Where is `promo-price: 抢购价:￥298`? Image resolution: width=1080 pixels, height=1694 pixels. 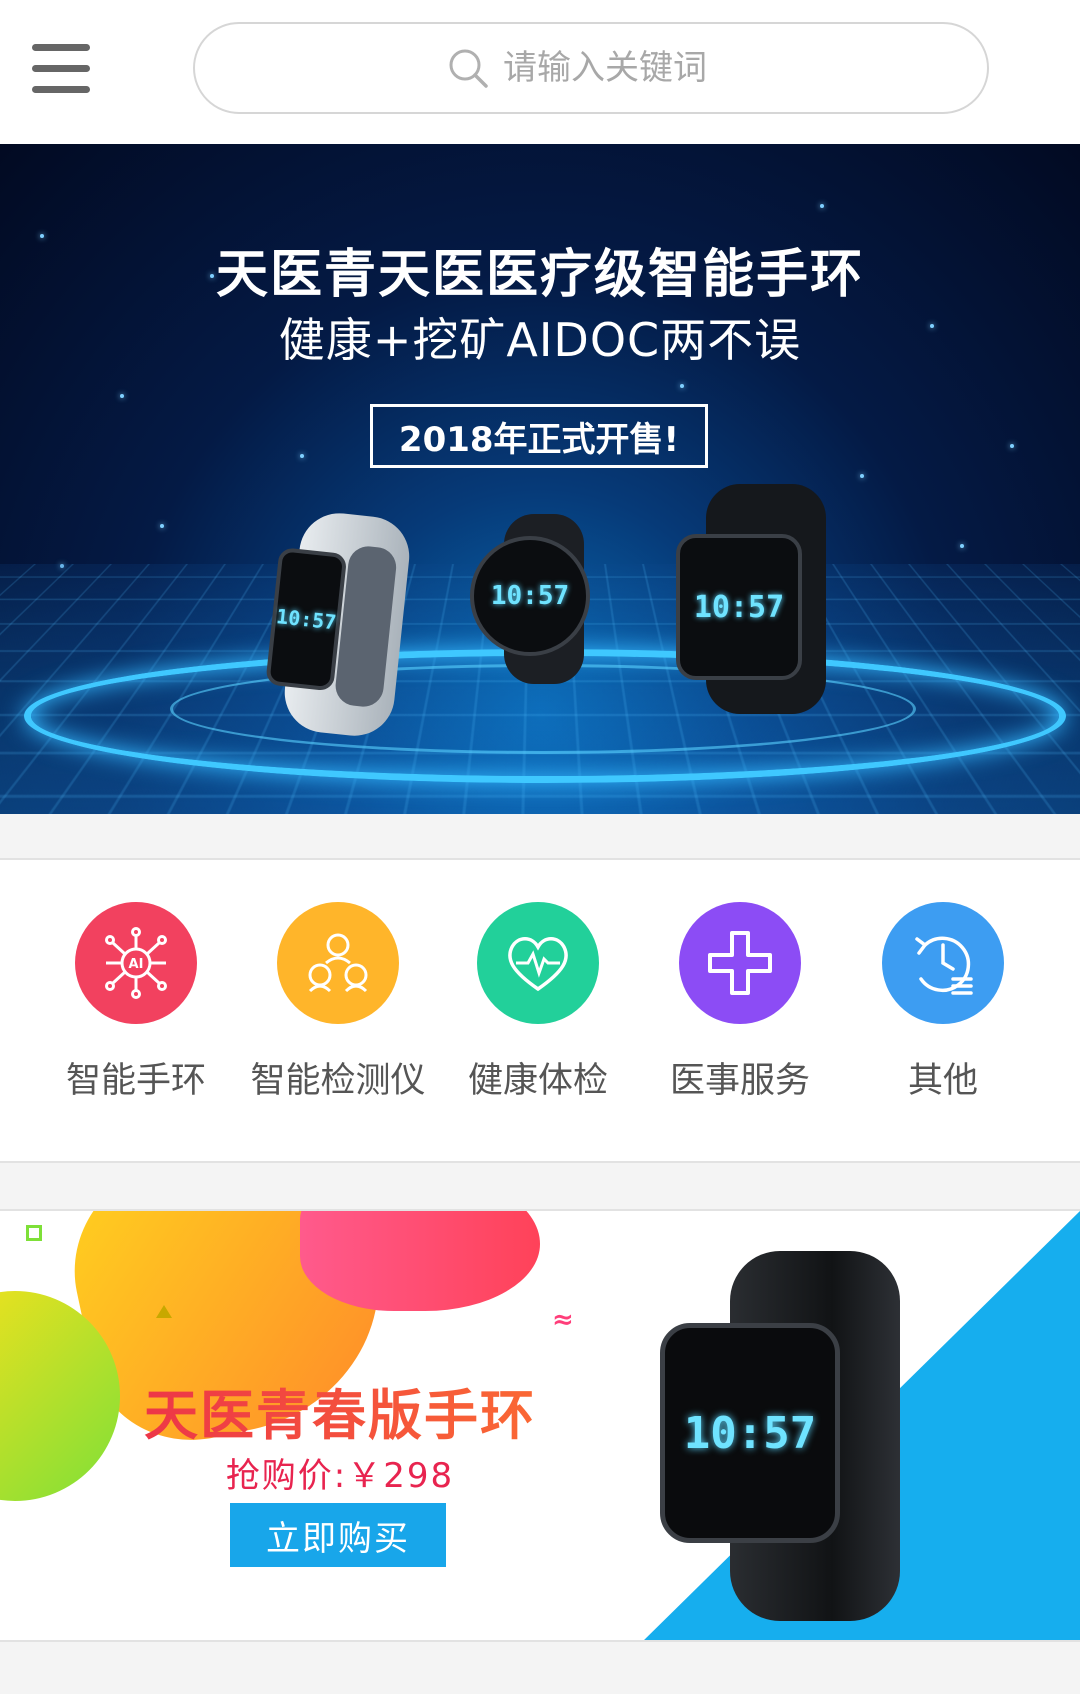
promo-price: 抢购价:￥298 is located at coordinates (340, 1472).